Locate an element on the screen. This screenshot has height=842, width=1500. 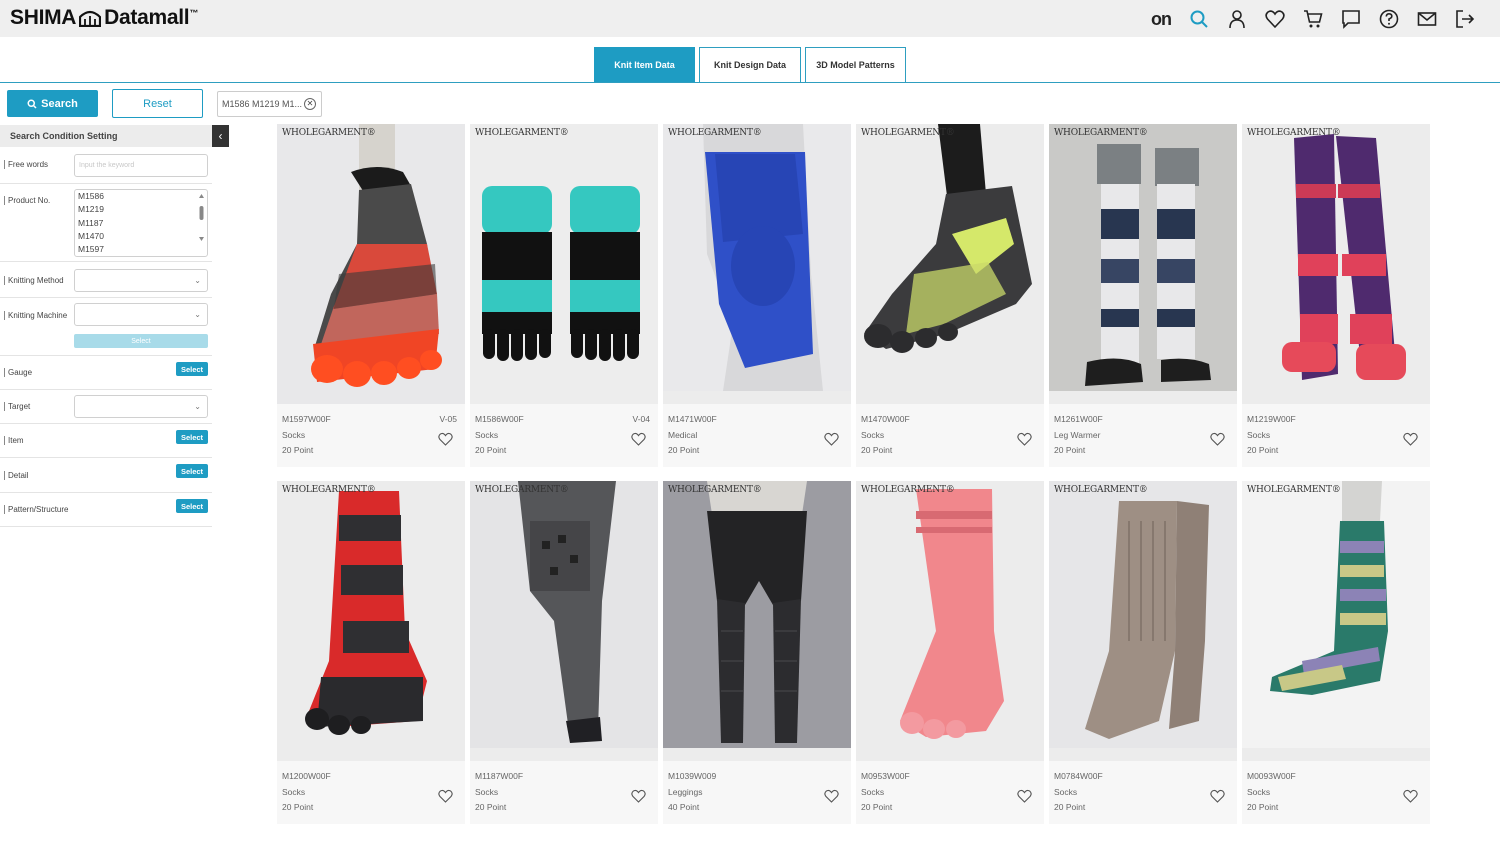
product-card: WHOLEGARMENT® M1471W00F Medical 20 Point is located at coordinates (757, 295).